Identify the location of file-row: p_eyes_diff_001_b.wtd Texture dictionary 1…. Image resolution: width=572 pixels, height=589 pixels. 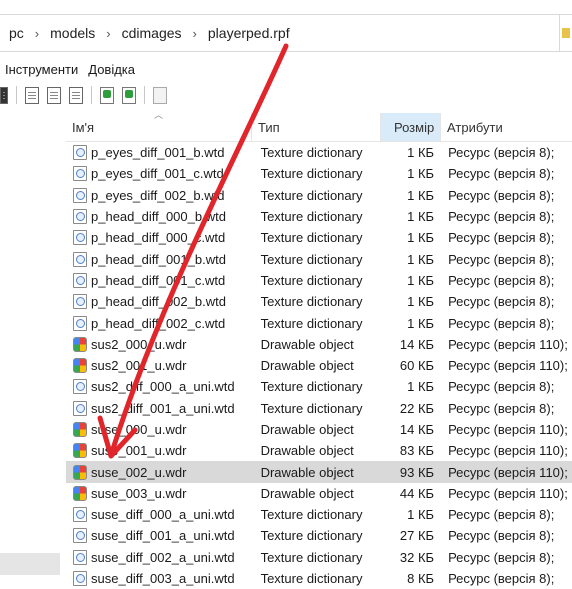
(319, 152).